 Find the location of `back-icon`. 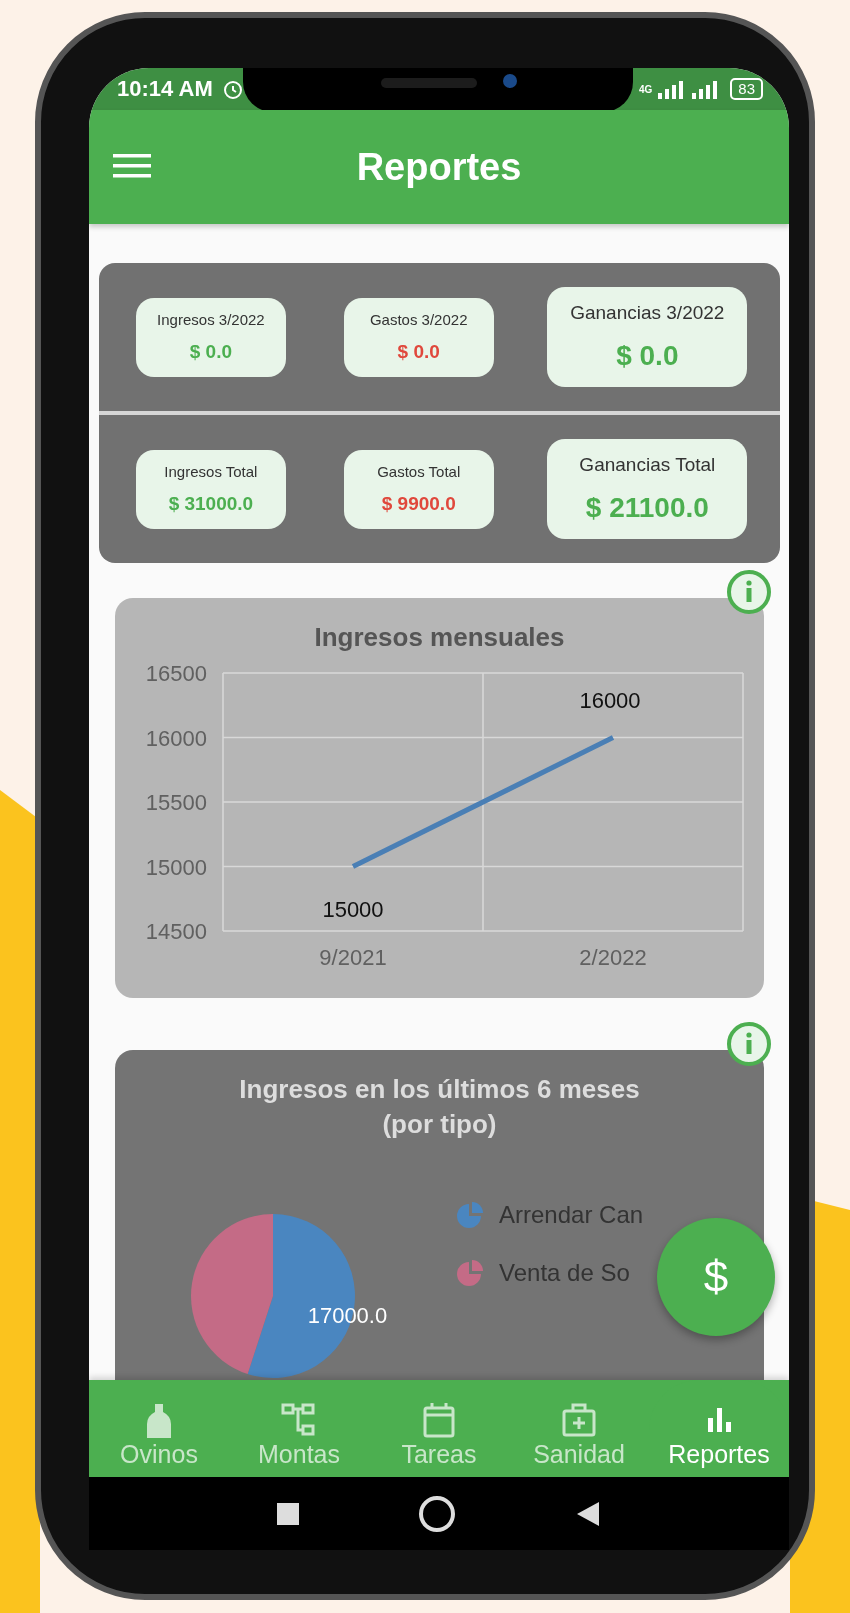

back-icon is located at coordinates (588, 1513).